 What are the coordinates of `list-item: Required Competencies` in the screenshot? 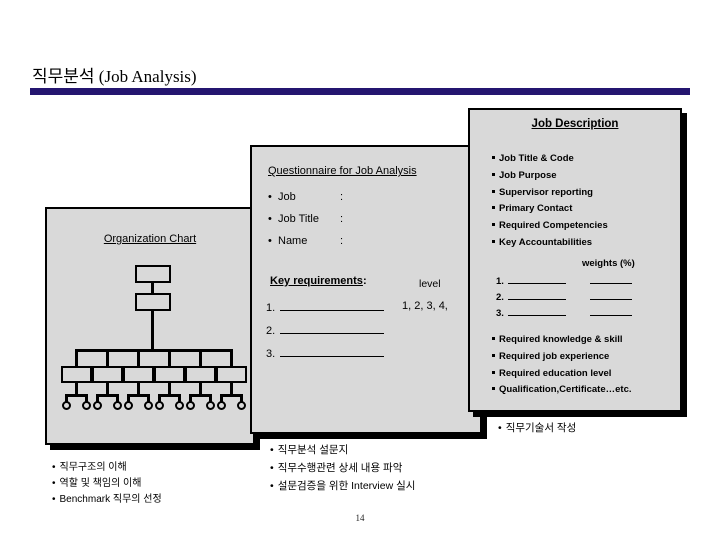 It's located at (586, 226).